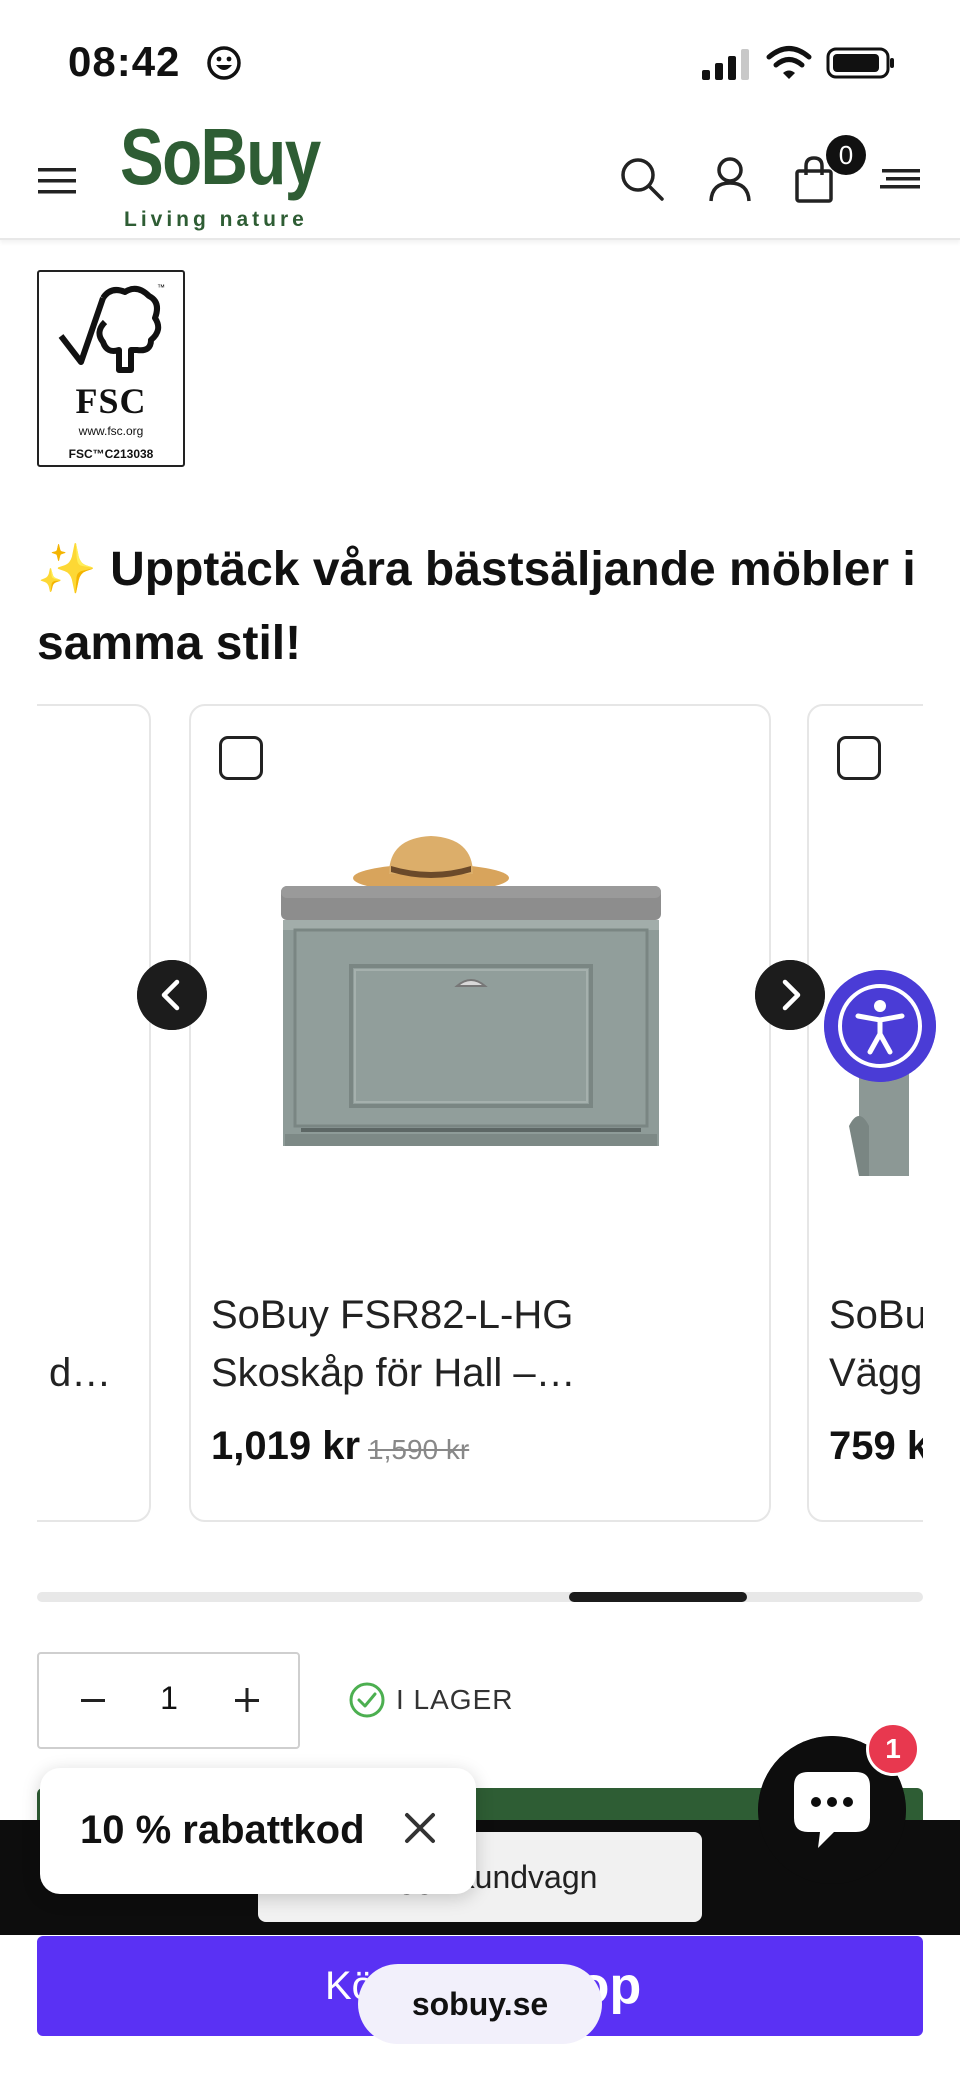 Image resolution: width=960 pixels, height=2078 pixels. Describe the element at coordinates (875, 1373) in the screenshot. I see `product-title-line2: Vägg` at that location.